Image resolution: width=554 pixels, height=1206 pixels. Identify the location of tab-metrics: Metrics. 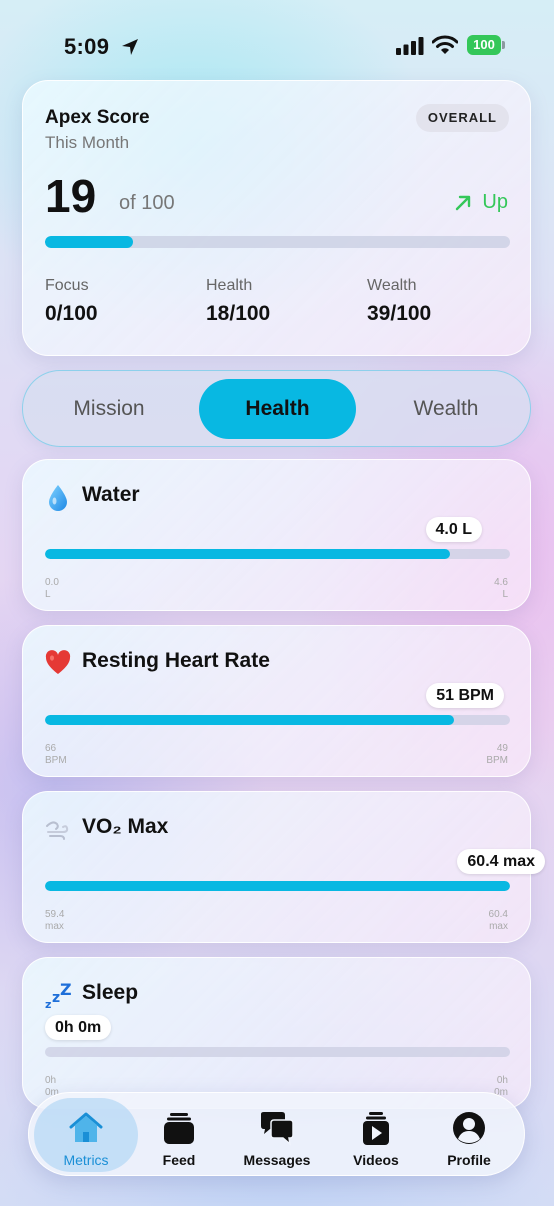
(86, 1135).